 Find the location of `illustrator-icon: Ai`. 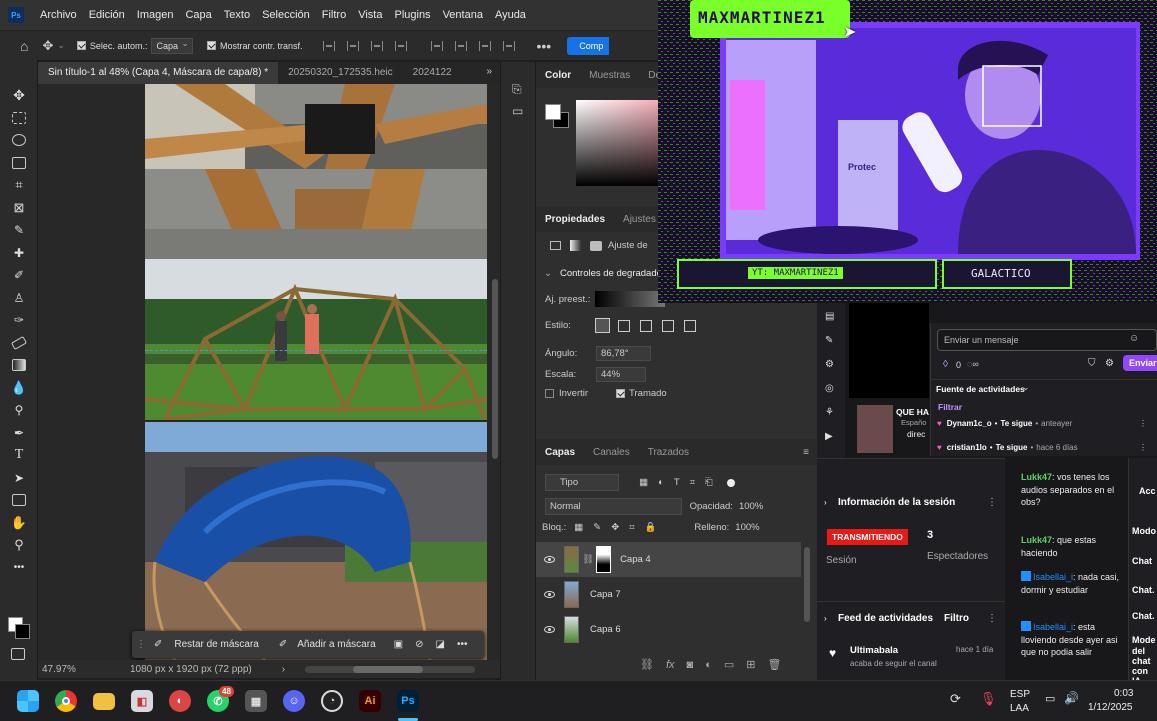

illustrator-icon: Ai is located at coordinates (370, 701).